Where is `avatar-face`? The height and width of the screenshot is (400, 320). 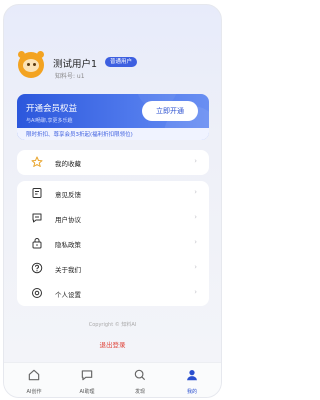
avatar-face is located at coordinates (31, 65).